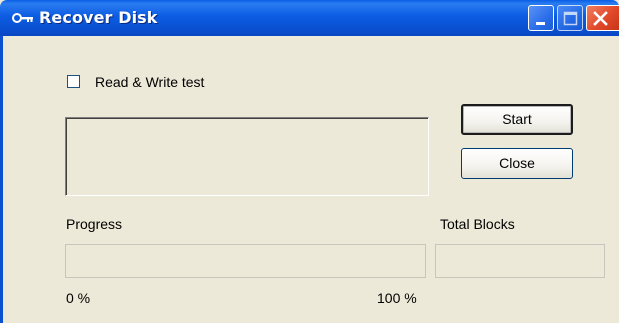 This screenshot has width=619, height=323. Describe the element at coordinates (247, 156) in the screenshot. I see `status-list-box` at that location.